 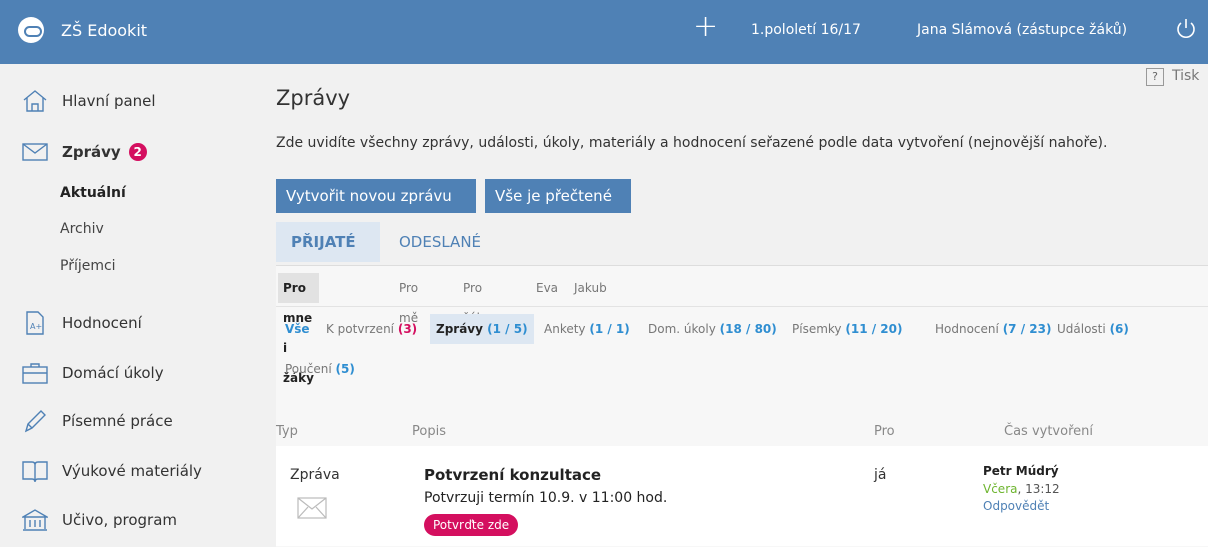 What do you see at coordinates (35, 373) in the screenshot?
I see `briefcase-icon` at bounding box center [35, 373].